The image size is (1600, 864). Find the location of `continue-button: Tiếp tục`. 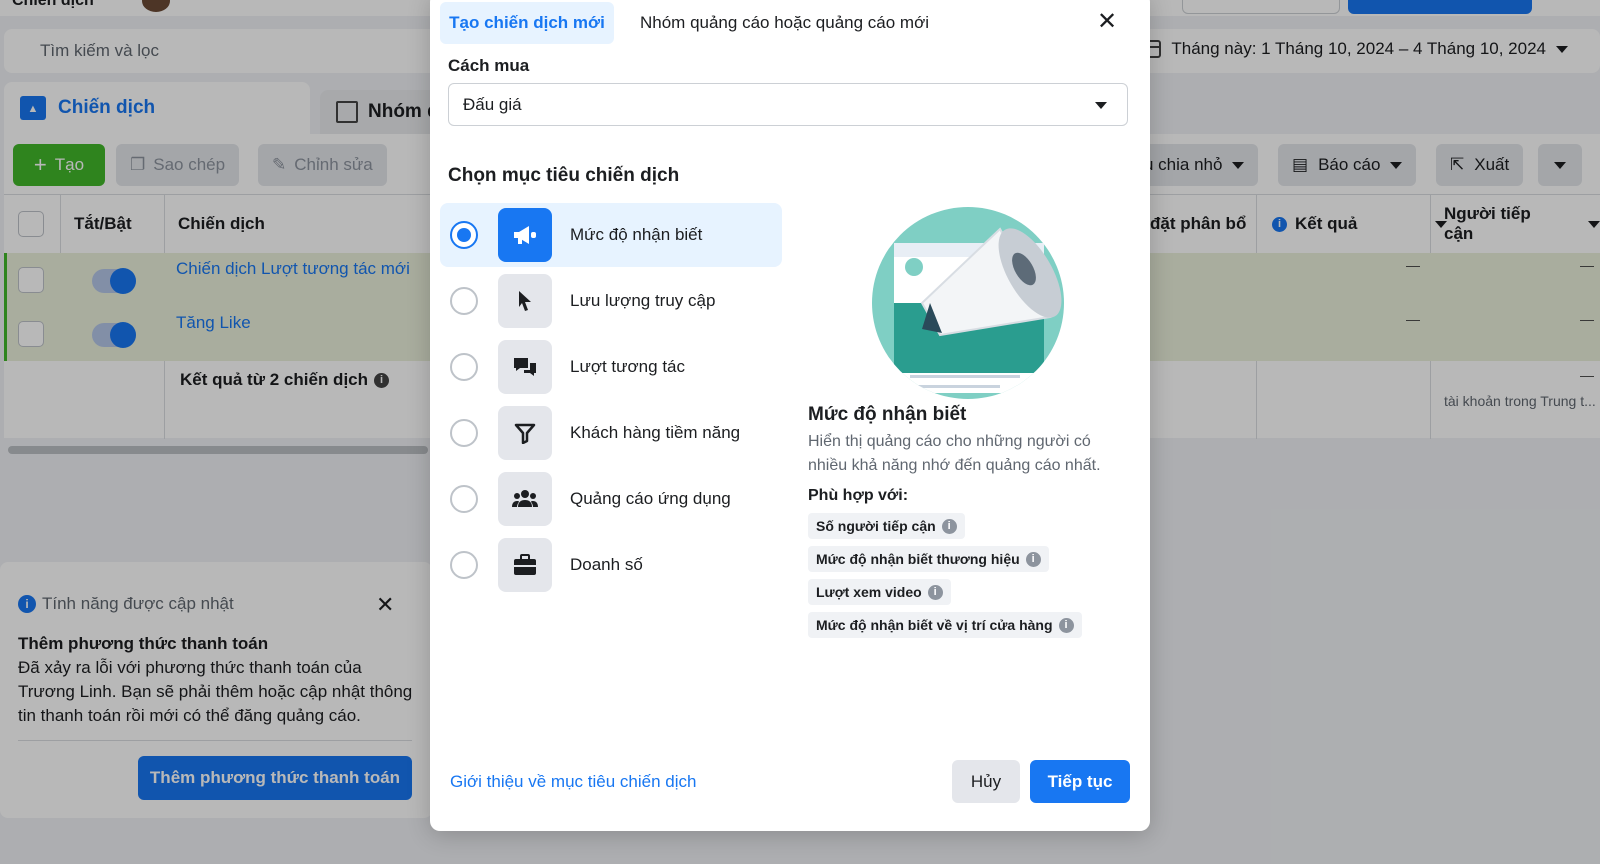

continue-button: Tiếp tục is located at coordinates (1080, 781).